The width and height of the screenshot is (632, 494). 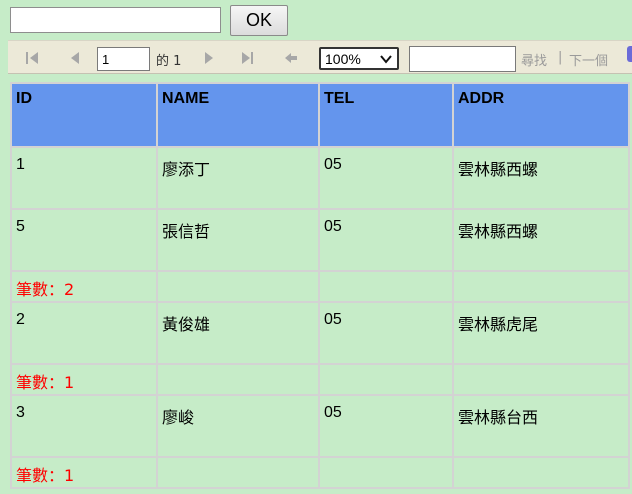 I want to click on zoom-select: 100%, so click(x=359, y=58).